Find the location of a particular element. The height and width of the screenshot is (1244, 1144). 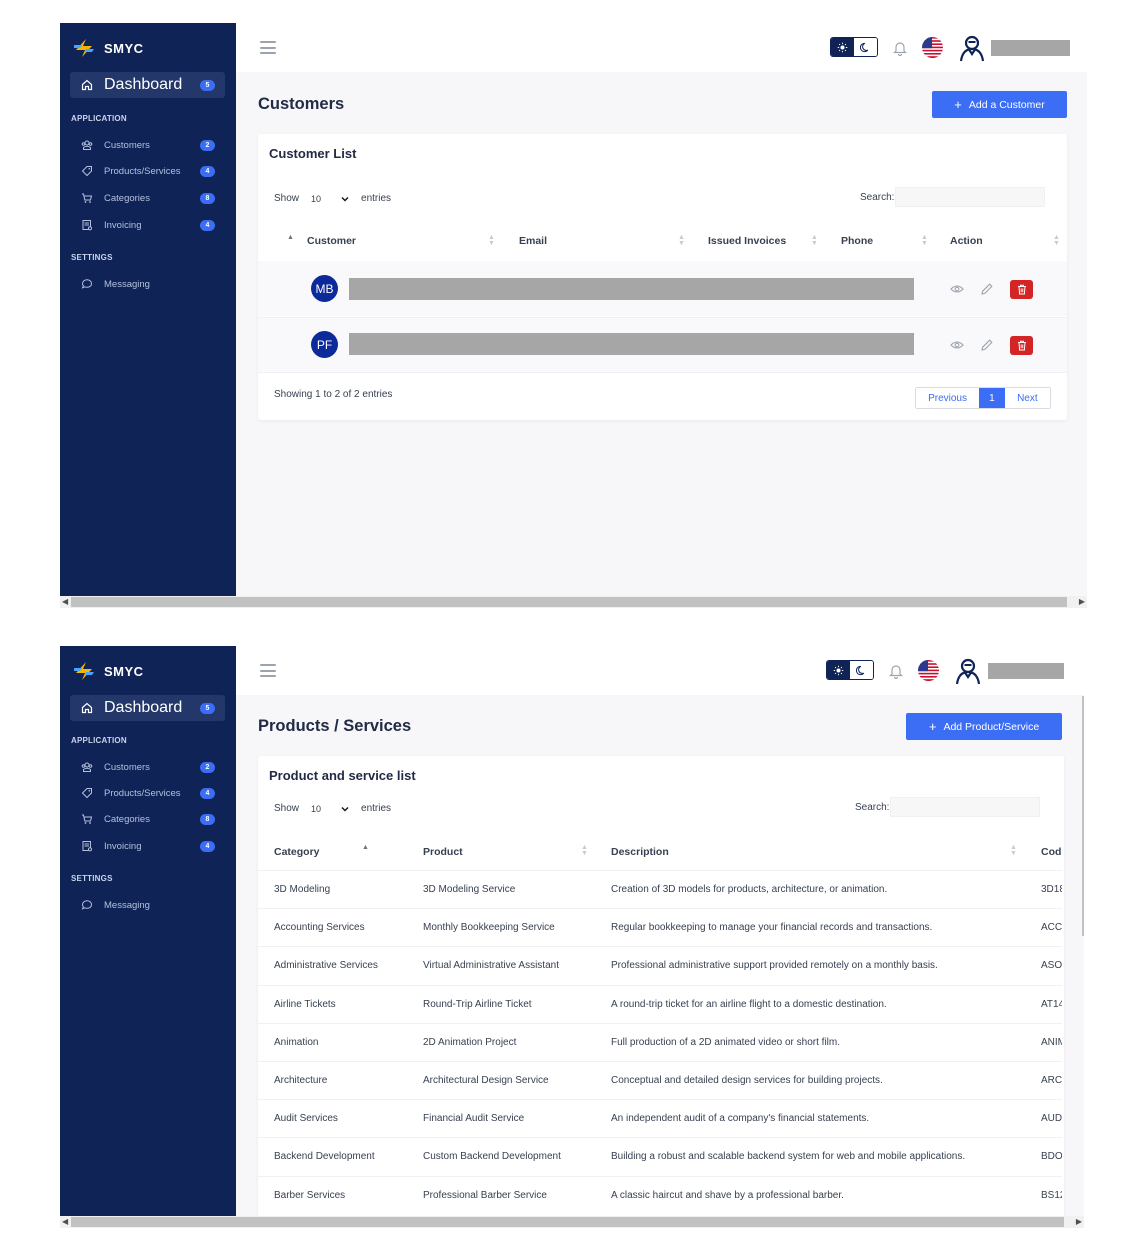

column-header-email: Email is located at coordinates (533, 241).